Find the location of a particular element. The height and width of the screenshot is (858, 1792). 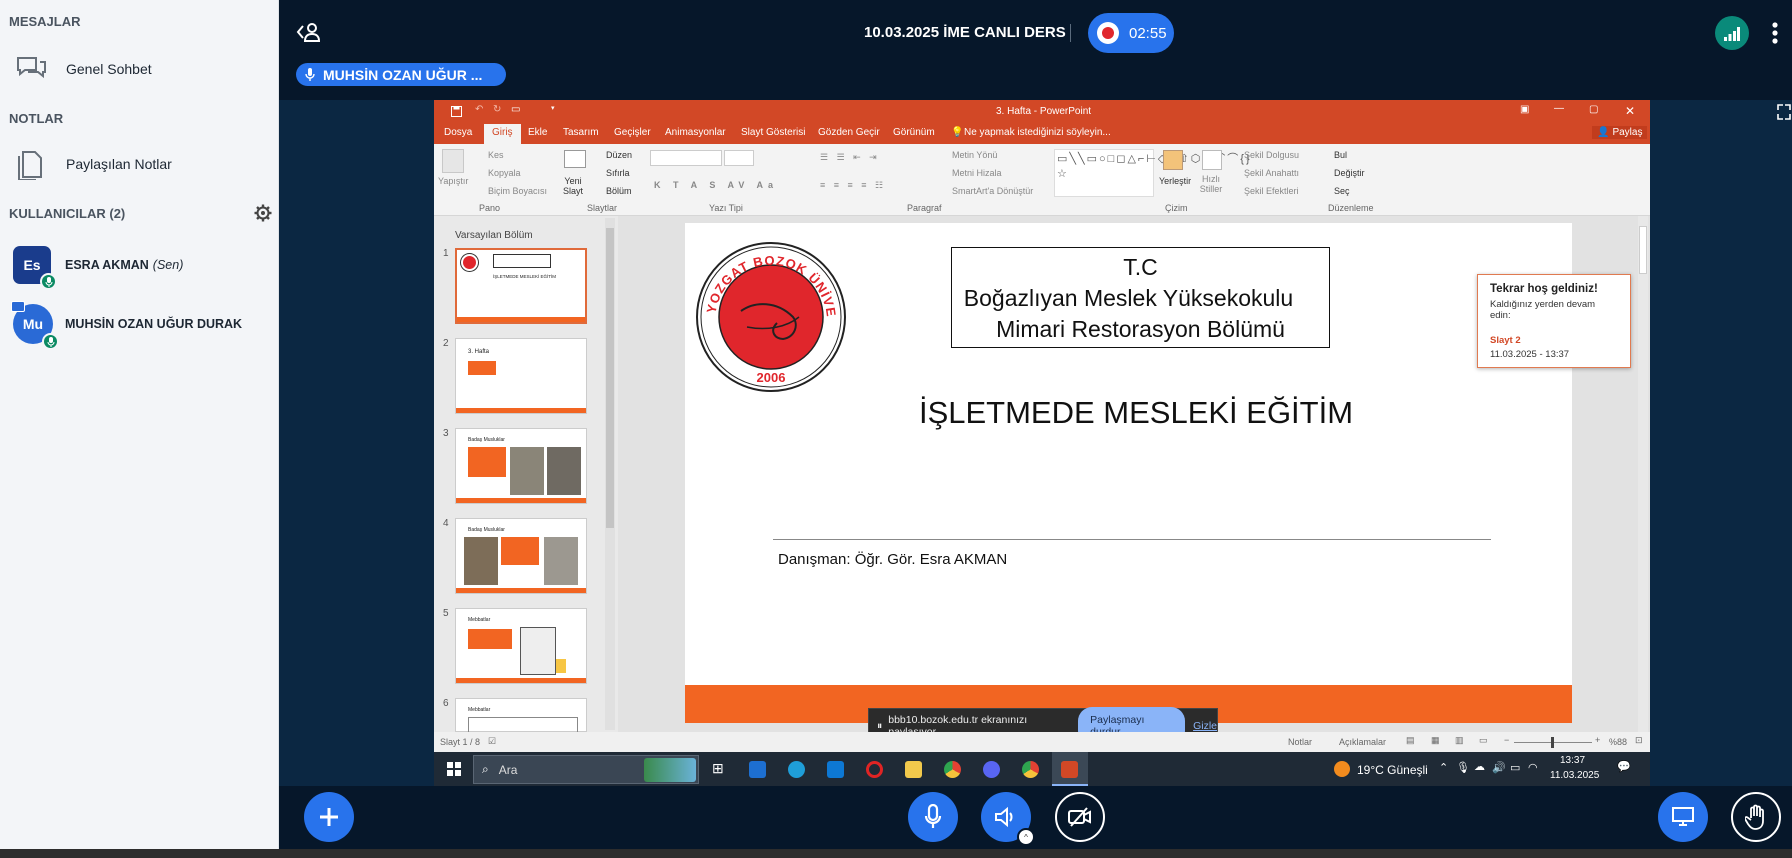

onedrive-icon: ☁ is located at coordinates (1479, 766).